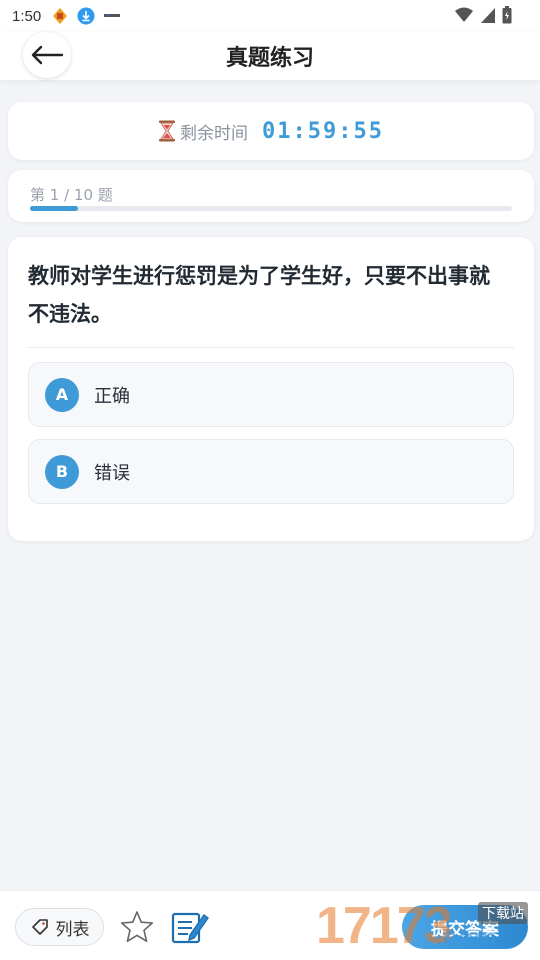 Image resolution: width=540 pixels, height=960 pixels. I want to click on notification-icons, so click(86, 16).